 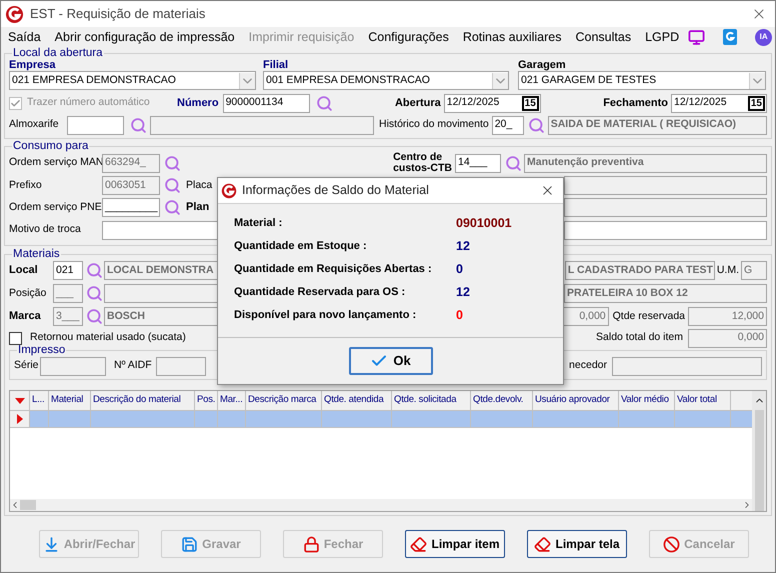 What do you see at coordinates (502, 400) in the screenshot?
I see `column-header: Qtde.devolv.` at bounding box center [502, 400].